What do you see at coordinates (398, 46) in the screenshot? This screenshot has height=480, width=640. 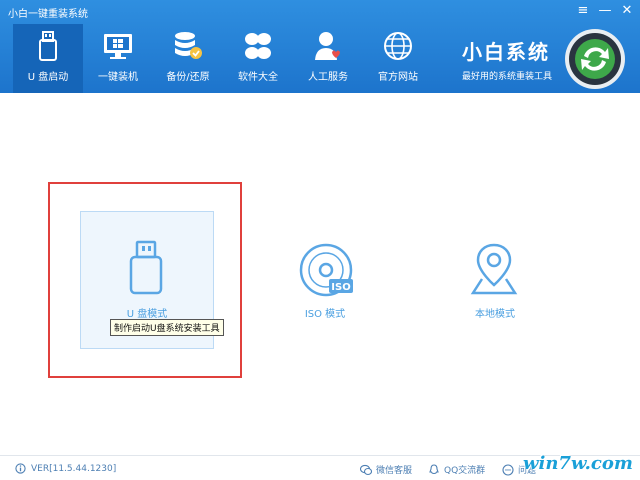 I see `globe-icon` at bounding box center [398, 46].